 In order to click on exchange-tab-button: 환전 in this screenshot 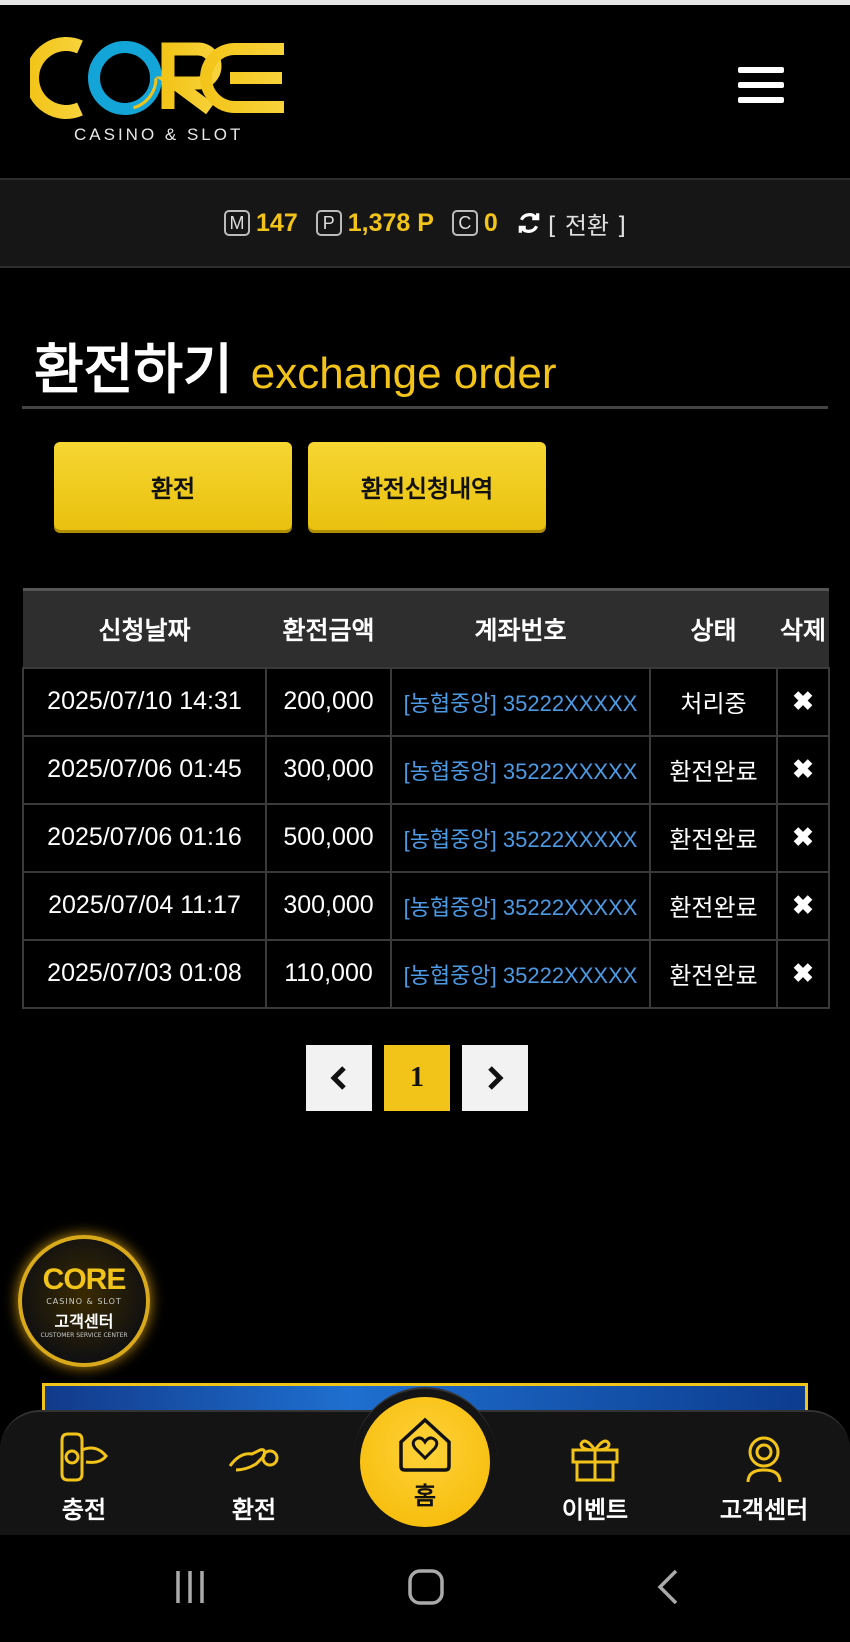, I will do `click(173, 486)`.